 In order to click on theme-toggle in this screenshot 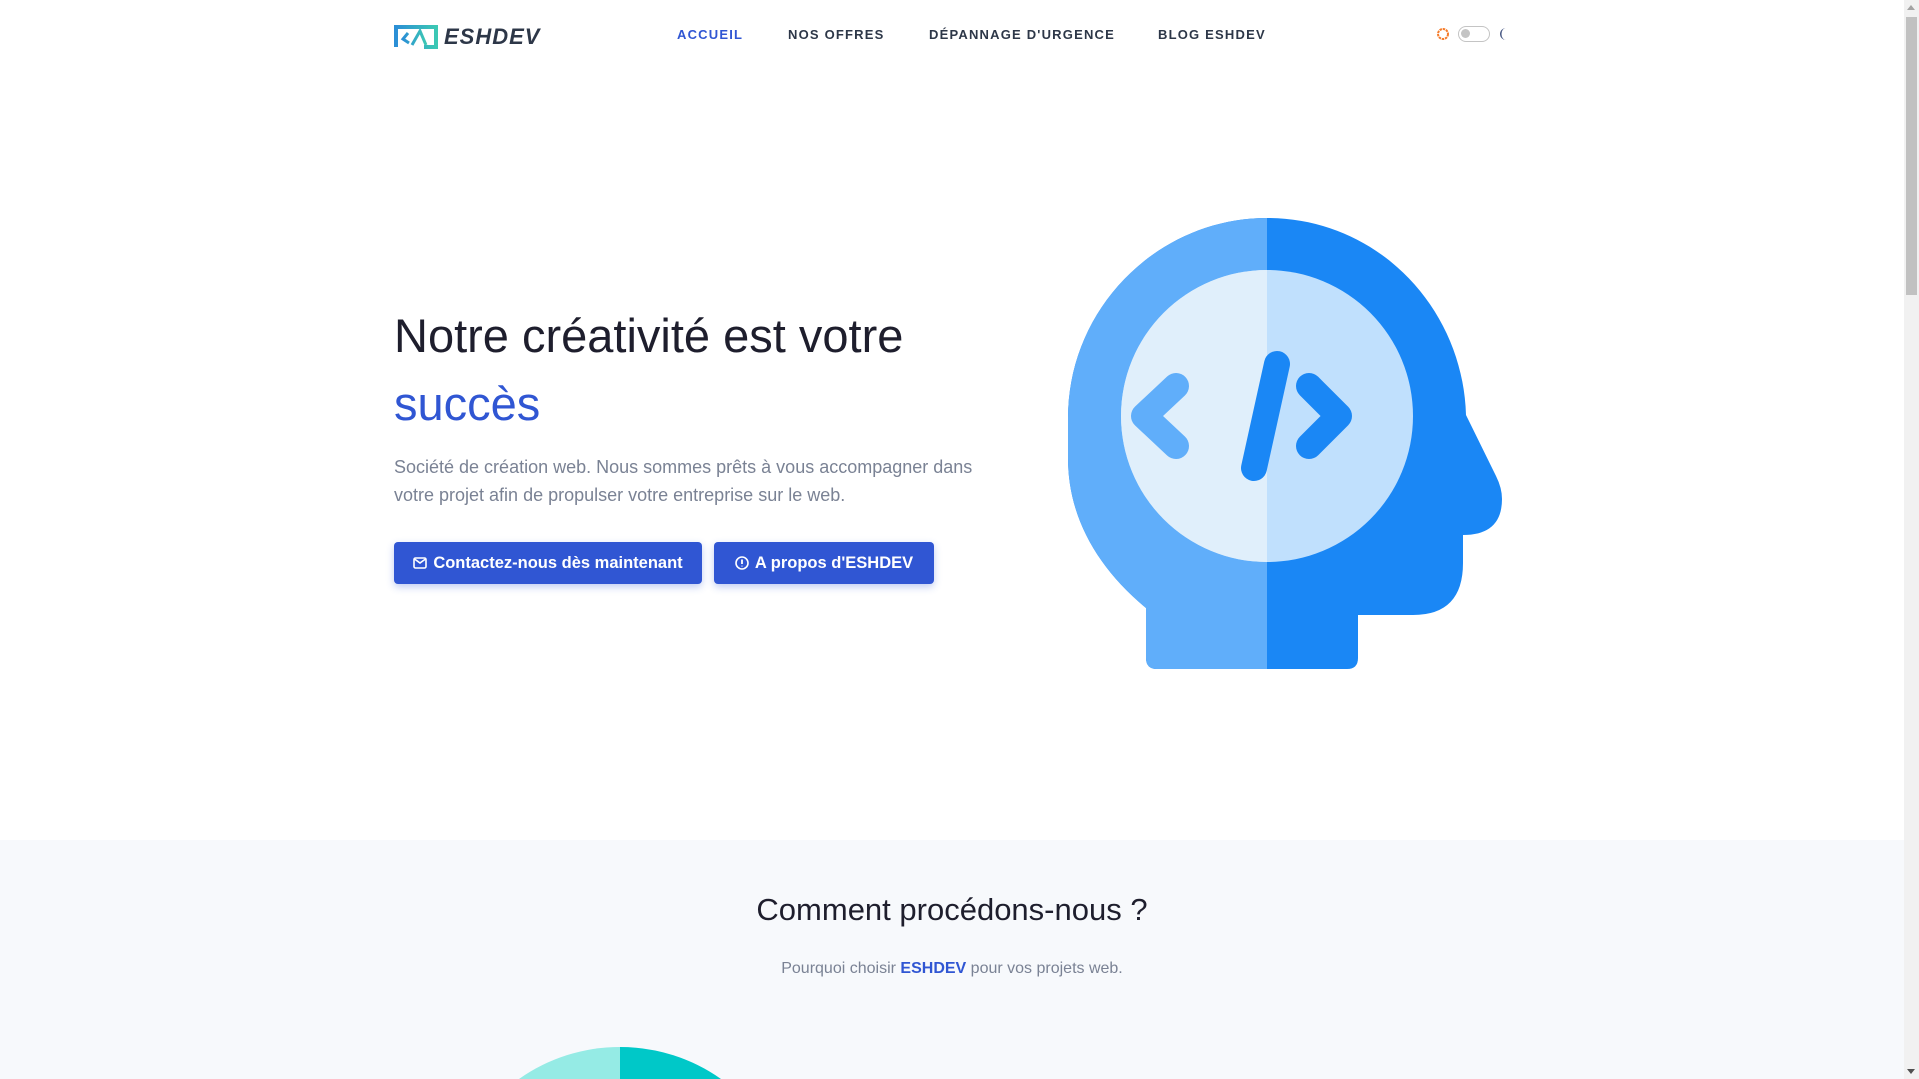, I will do `click(1472, 34)`.